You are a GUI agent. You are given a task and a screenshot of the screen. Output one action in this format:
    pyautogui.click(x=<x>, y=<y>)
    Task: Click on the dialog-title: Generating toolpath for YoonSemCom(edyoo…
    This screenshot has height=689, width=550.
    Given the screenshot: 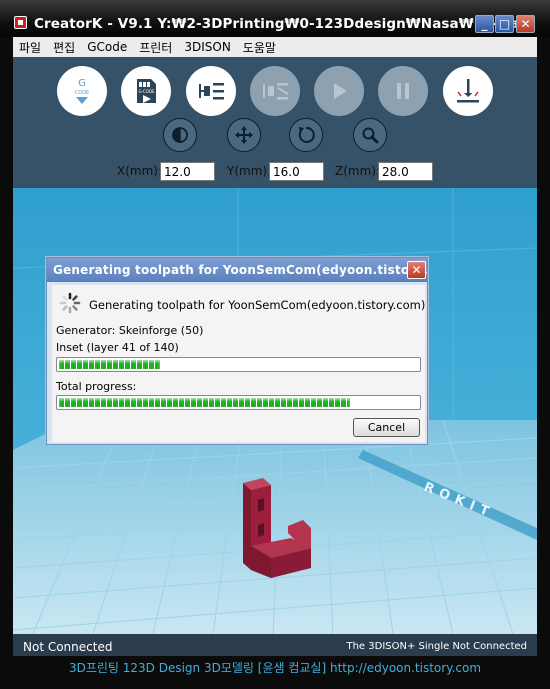 What is the action you would take?
    pyautogui.click(x=241, y=270)
    